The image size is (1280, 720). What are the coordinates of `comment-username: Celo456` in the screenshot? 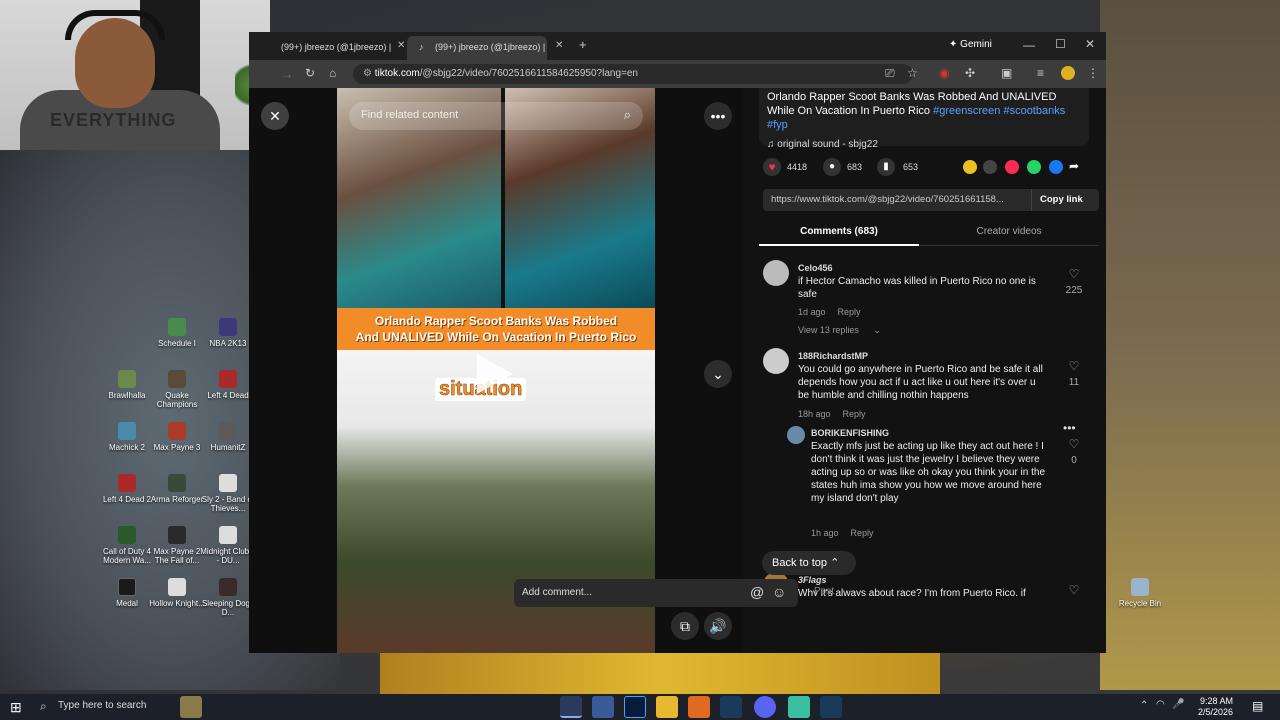 It's located at (815, 268).